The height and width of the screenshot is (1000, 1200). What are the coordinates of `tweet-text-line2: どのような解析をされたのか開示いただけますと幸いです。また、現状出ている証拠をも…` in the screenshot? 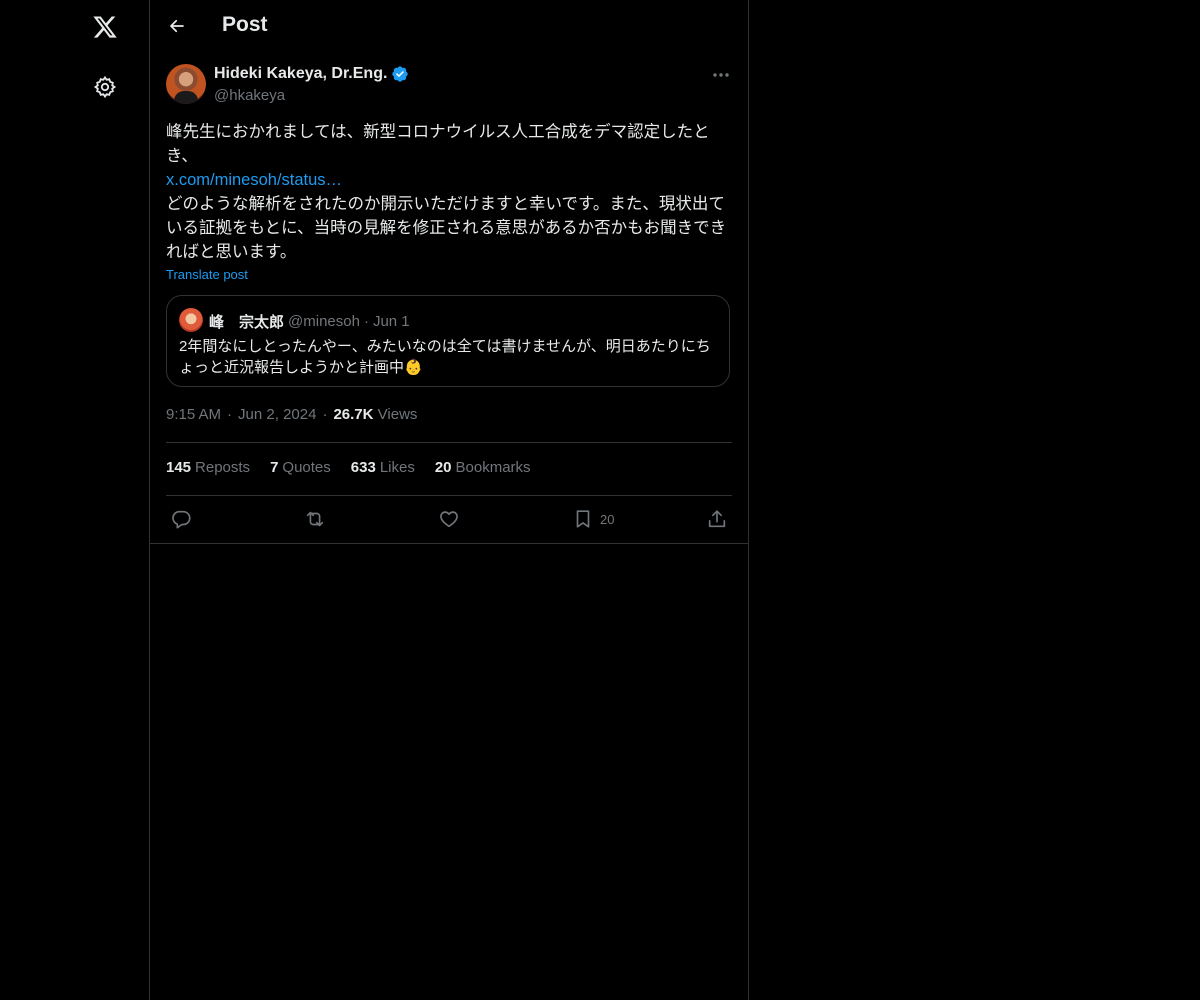 It's located at (446, 228).